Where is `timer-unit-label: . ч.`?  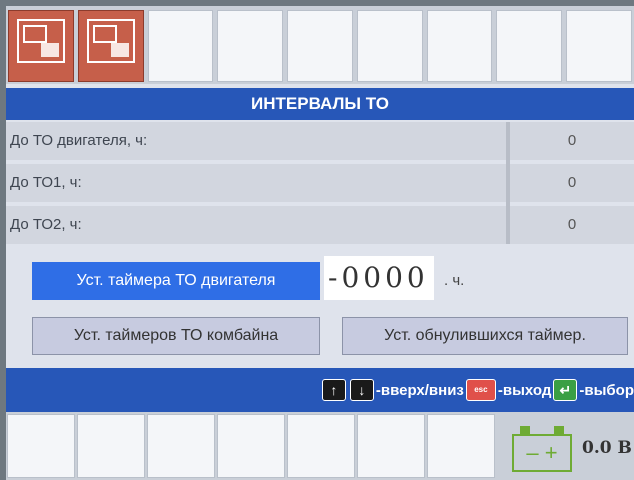
timer-unit-label: . ч. is located at coordinates (454, 280).